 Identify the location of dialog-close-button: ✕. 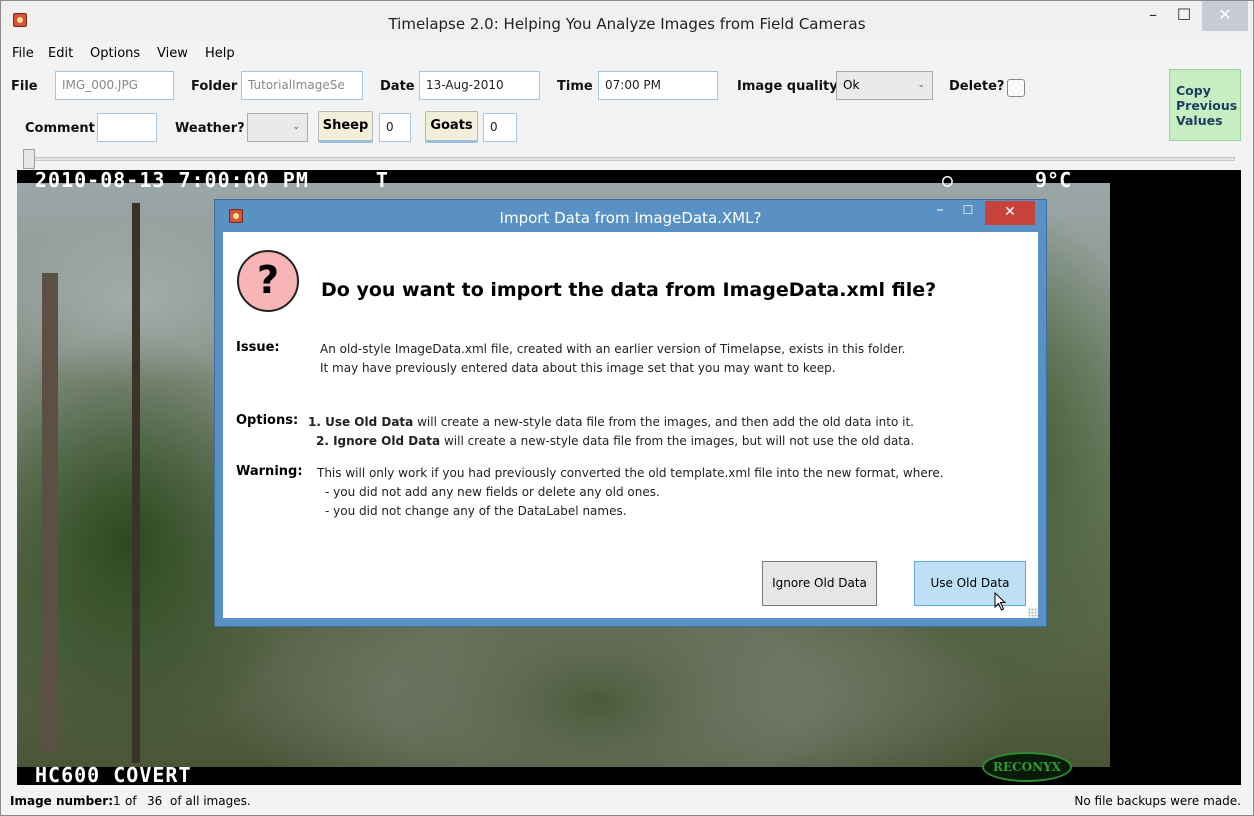
(1010, 213).